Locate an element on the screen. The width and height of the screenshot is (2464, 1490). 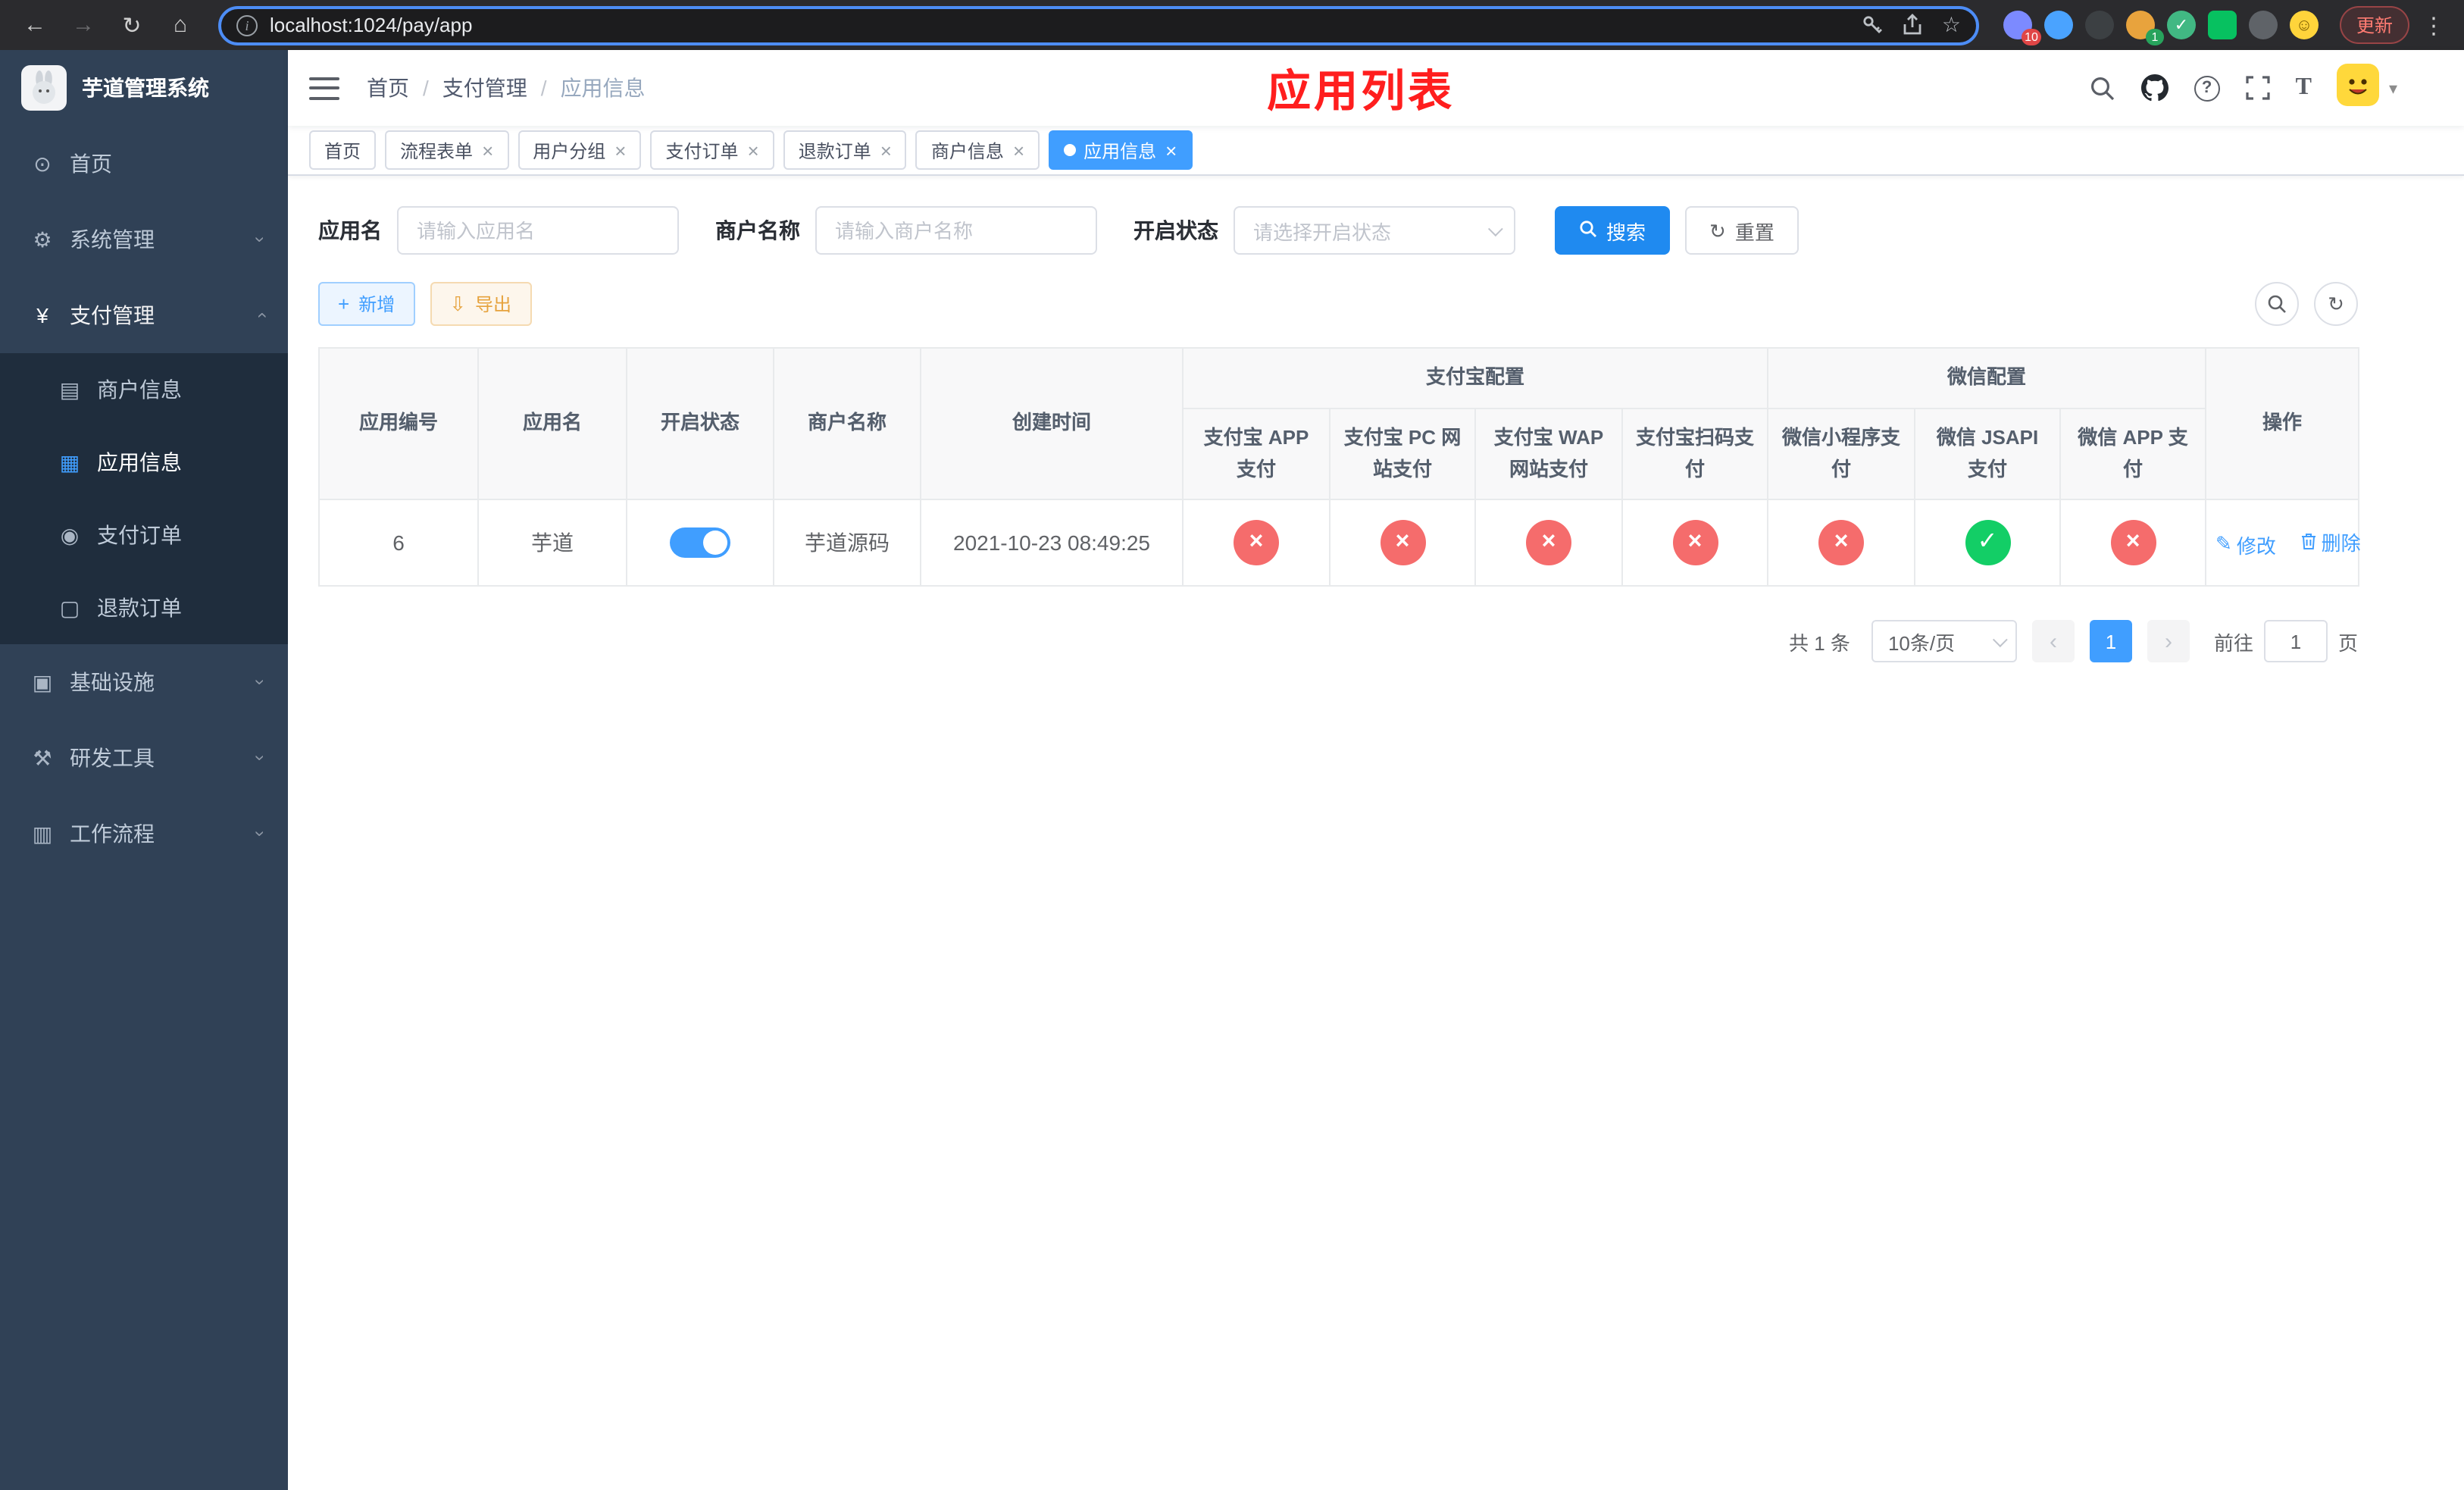
sidebar-item-app-info: ▦ 应用信息 is located at coordinates (144, 462).